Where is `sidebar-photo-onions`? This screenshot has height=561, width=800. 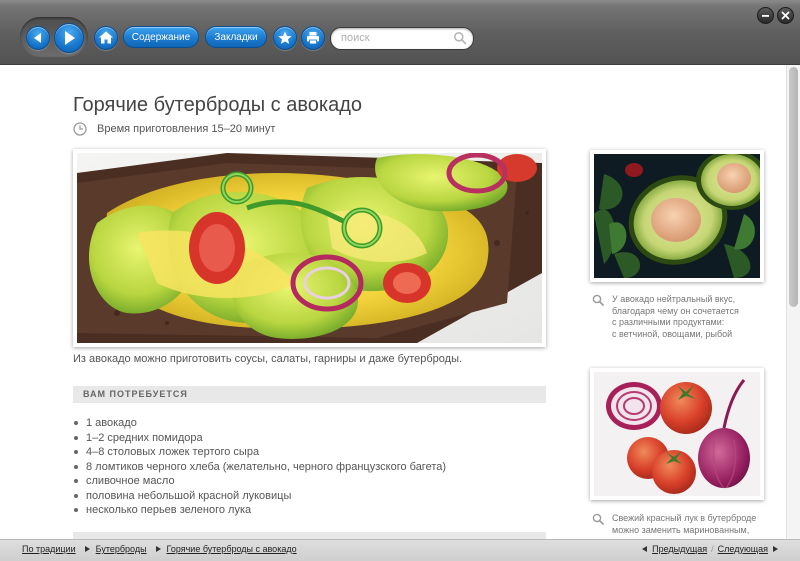
sidebar-photo-onions is located at coordinates (677, 434).